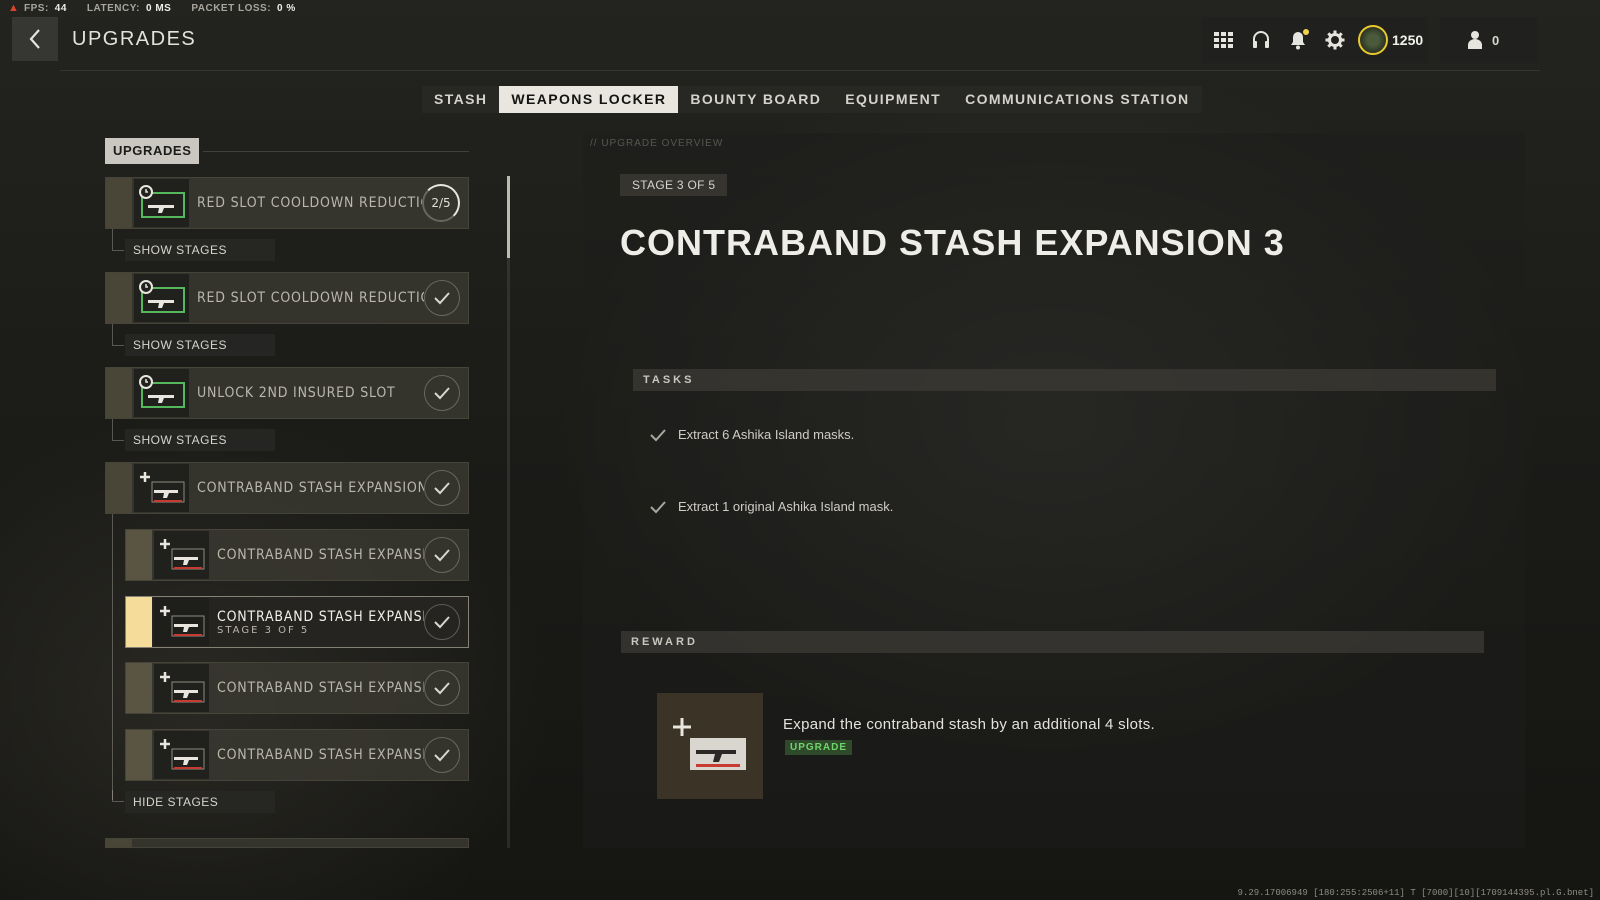 The height and width of the screenshot is (900, 1600). I want to click on task-text: Extract 6 Ashika Island masks., so click(766, 434).